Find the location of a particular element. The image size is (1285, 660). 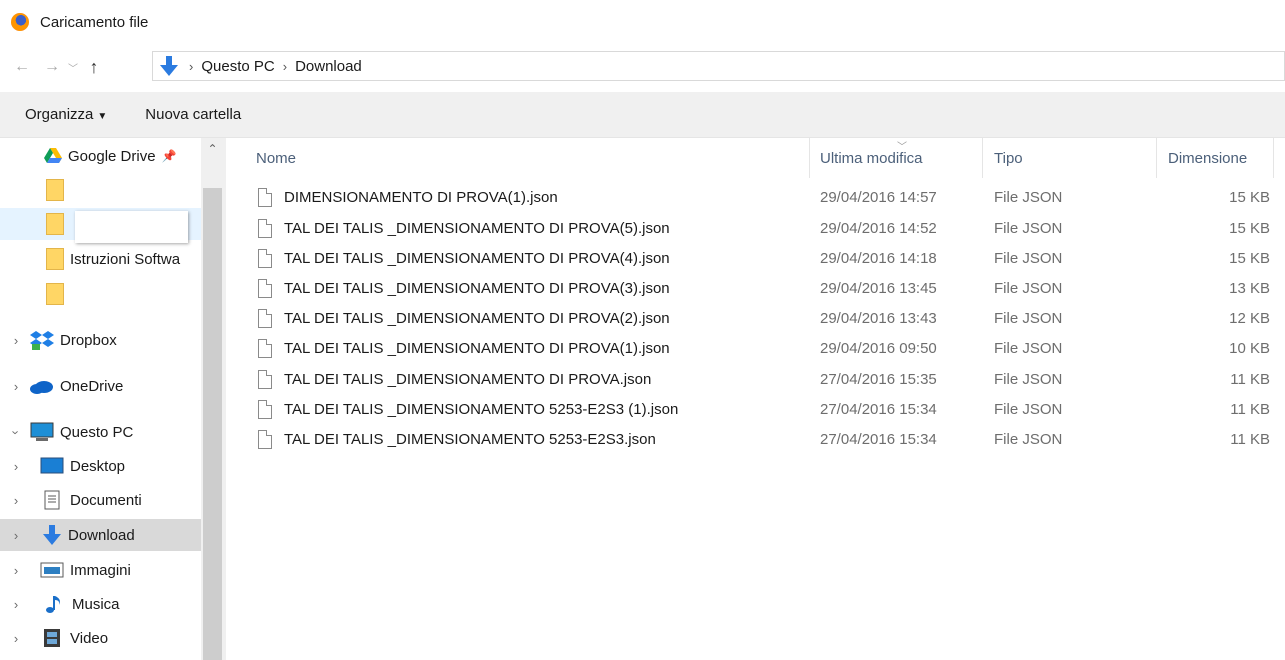

sidebar-item-musica: › Musica is located at coordinates (100, 604).